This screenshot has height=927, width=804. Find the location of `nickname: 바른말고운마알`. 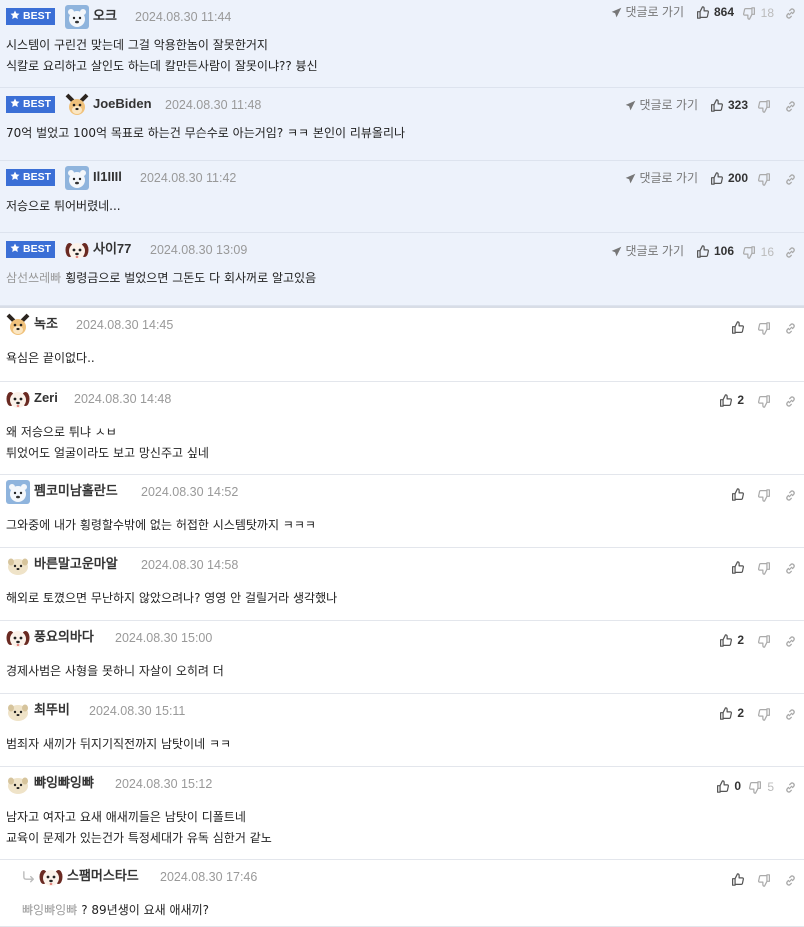

nickname: 바른말고운마알 is located at coordinates (76, 564).